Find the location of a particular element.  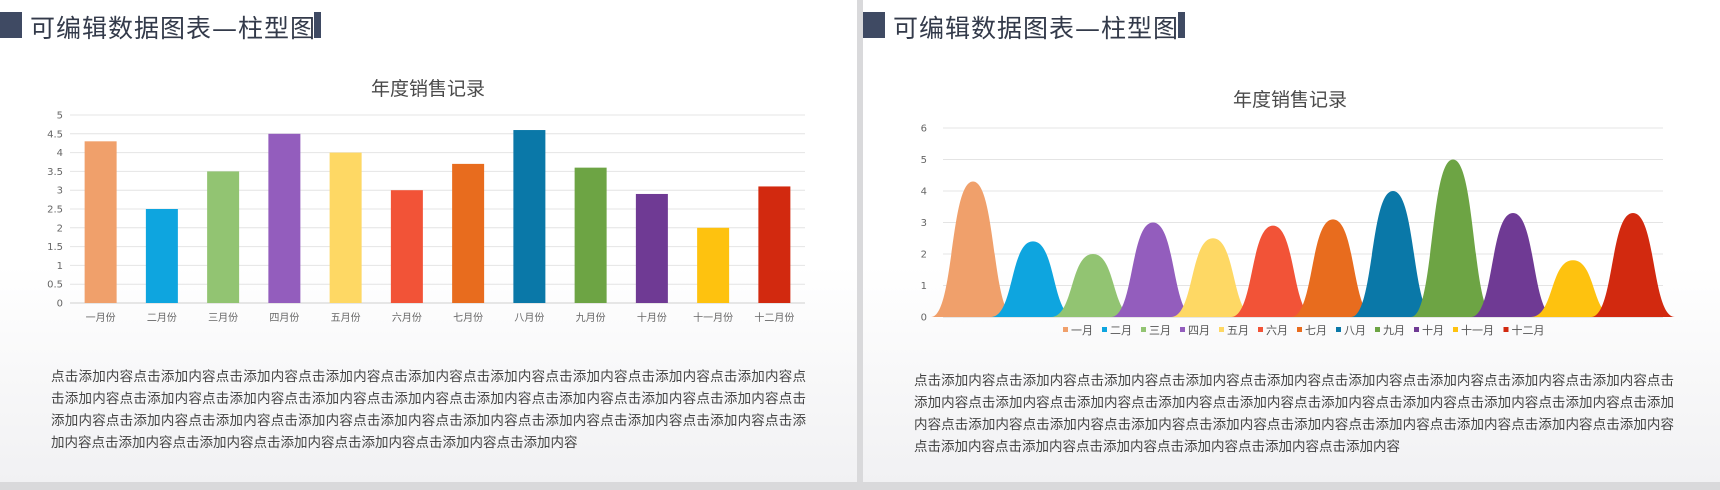

x-tick-label: 四月份 is located at coordinates (284, 318).